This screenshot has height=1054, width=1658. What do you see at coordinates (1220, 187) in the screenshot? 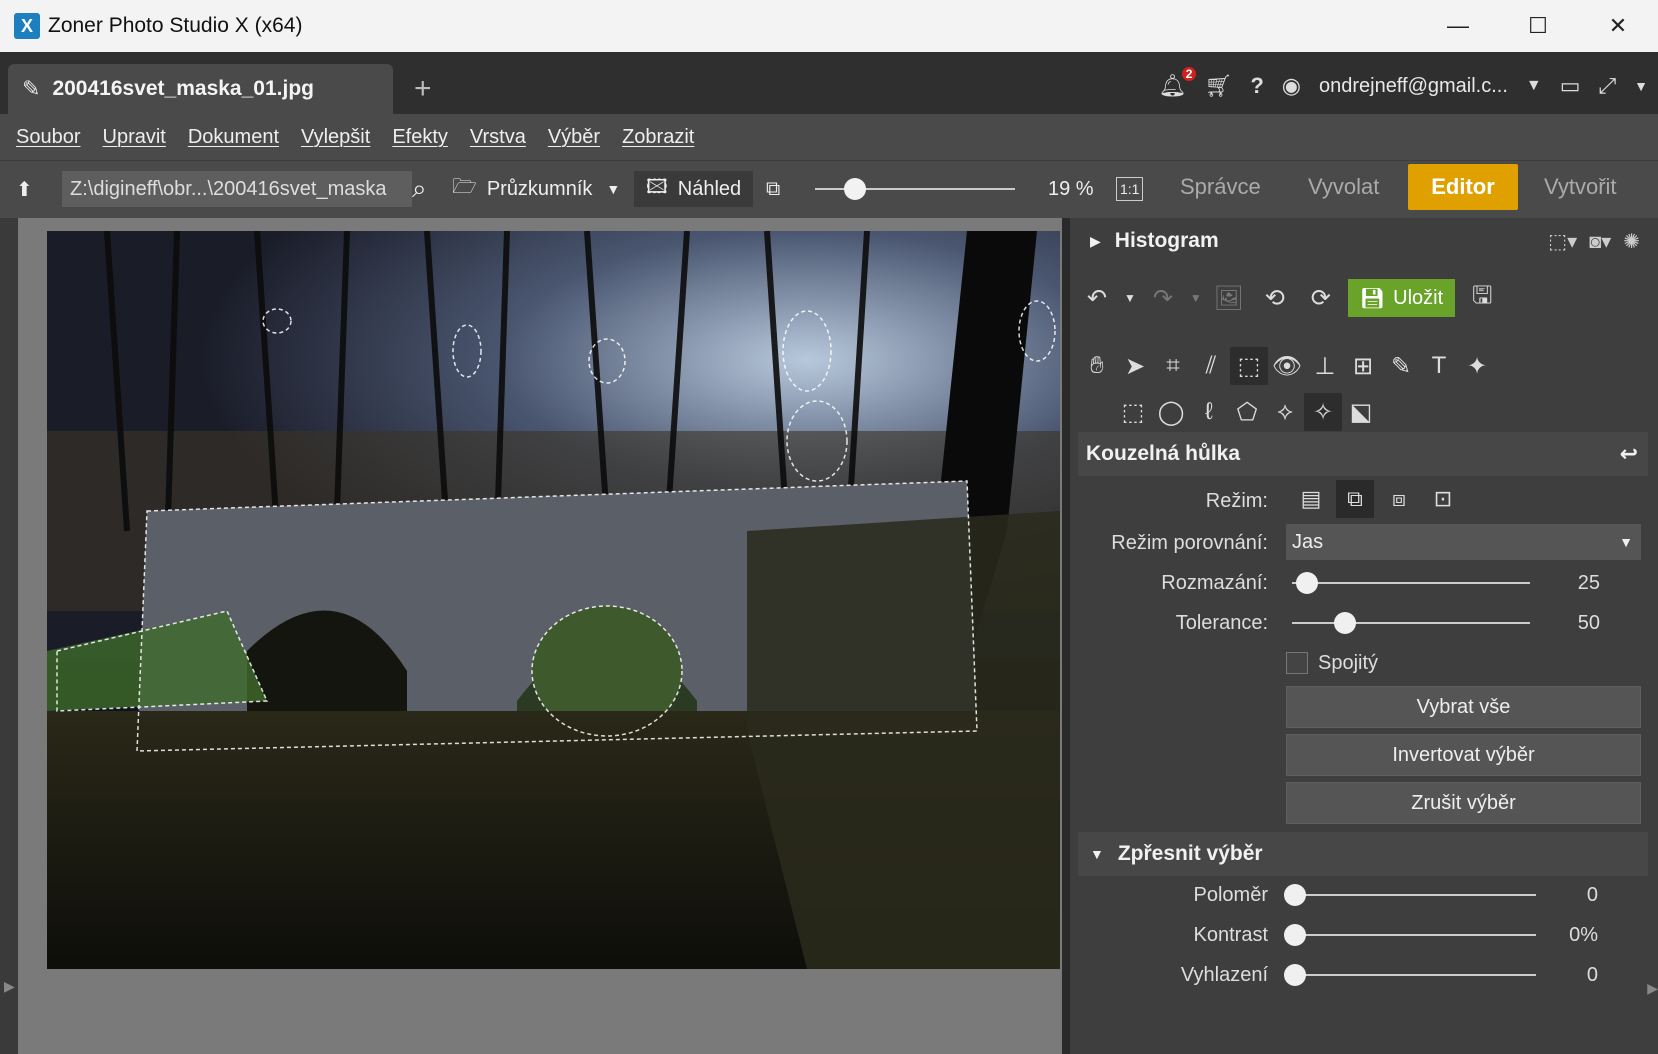
I see `tab-spravce: Správce` at bounding box center [1220, 187].